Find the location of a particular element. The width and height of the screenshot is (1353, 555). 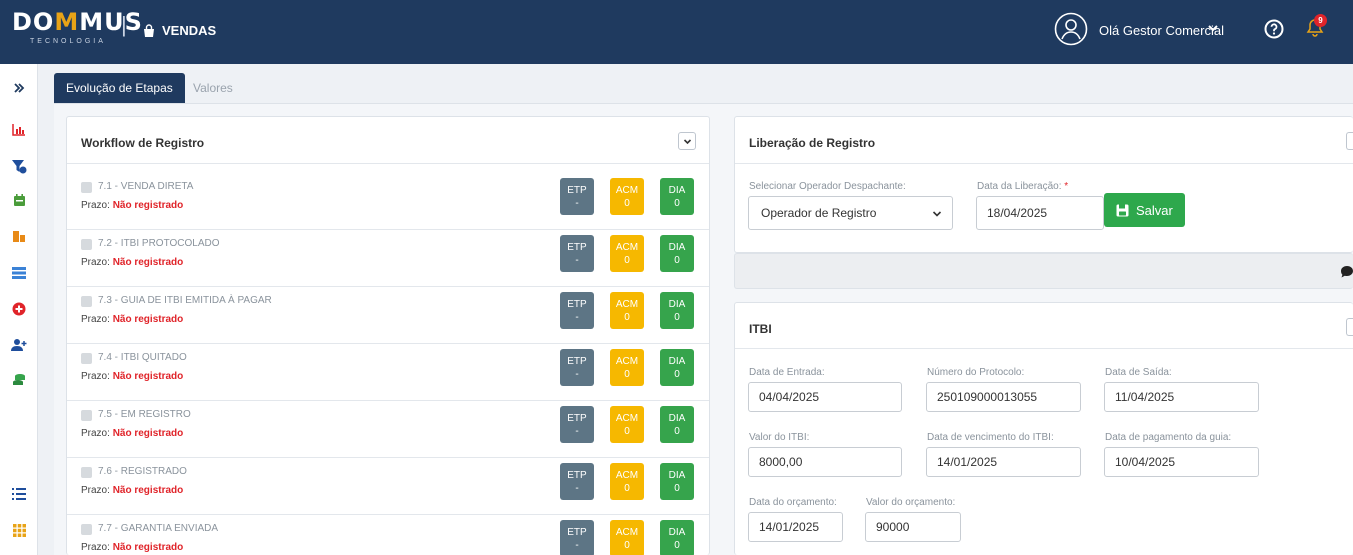

save-button: Salvar is located at coordinates (1144, 210).